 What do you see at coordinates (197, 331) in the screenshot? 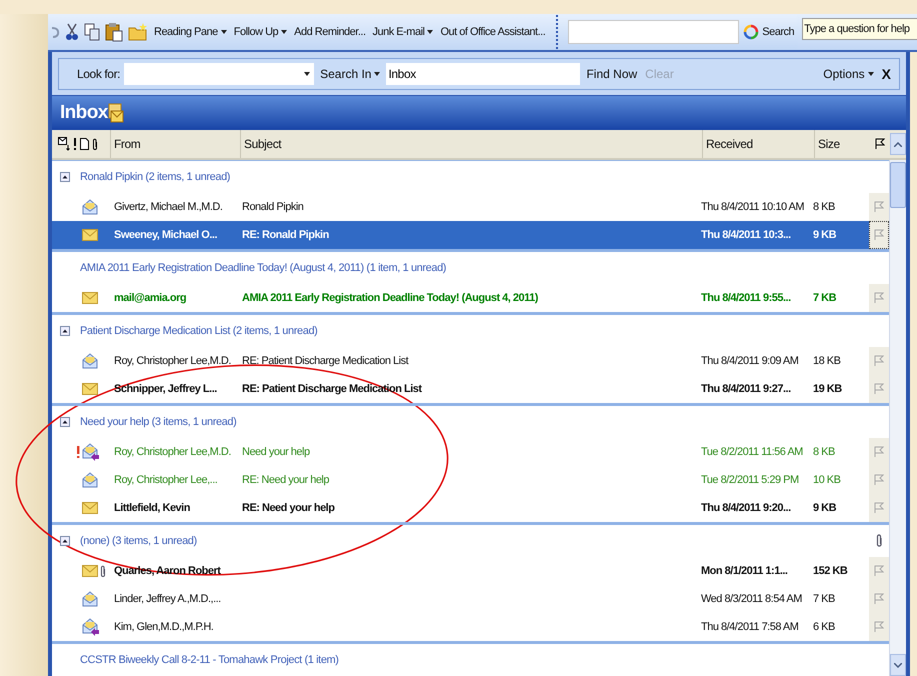
I see `group-header: Patient Discharge Medication List (2 items, 1 unread)` at bounding box center [197, 331].